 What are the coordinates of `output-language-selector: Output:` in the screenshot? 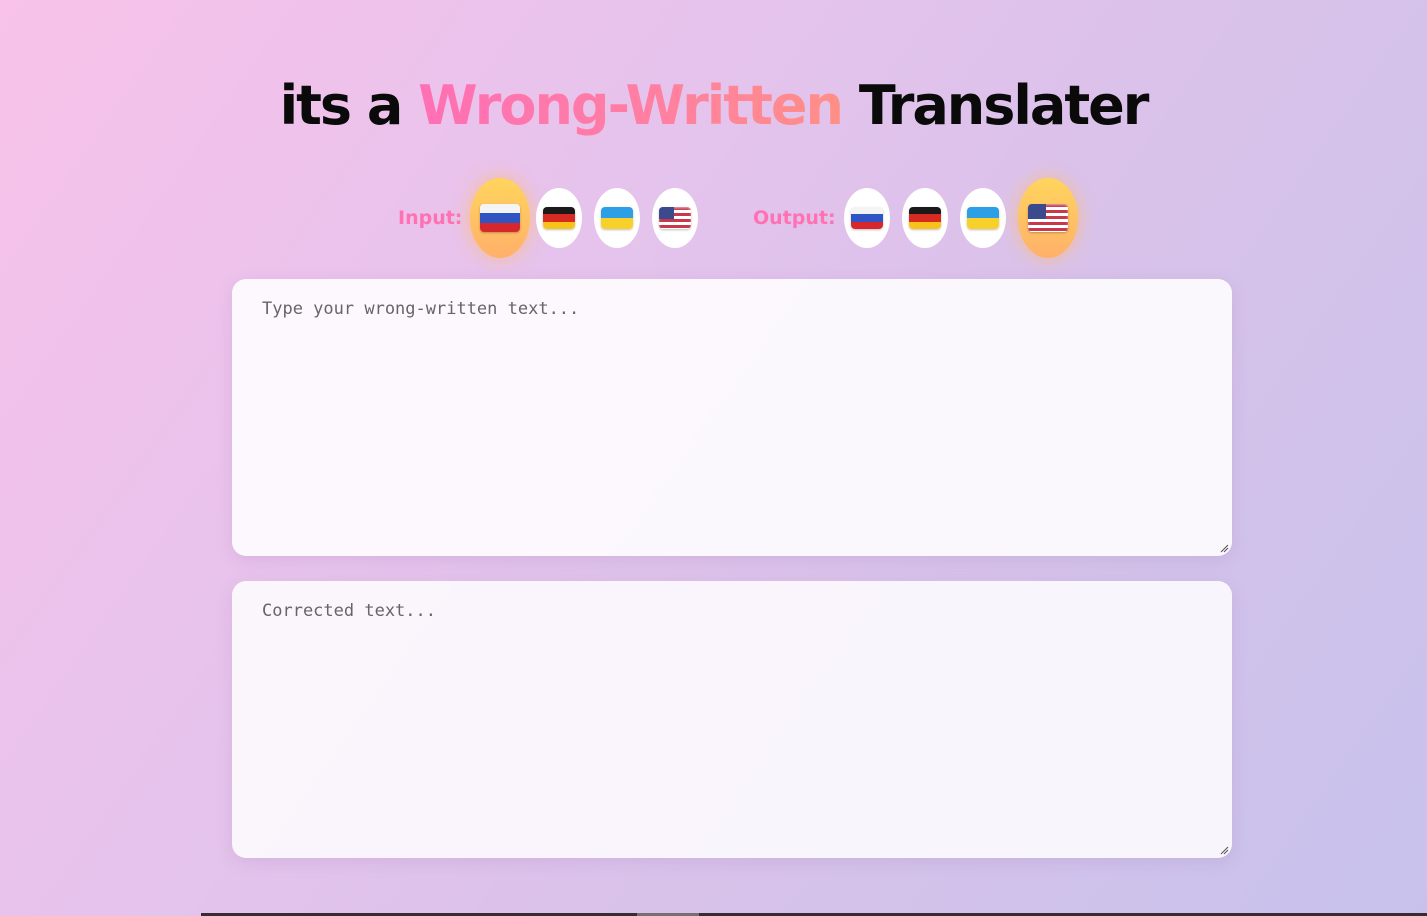 It's located at (918, 218).